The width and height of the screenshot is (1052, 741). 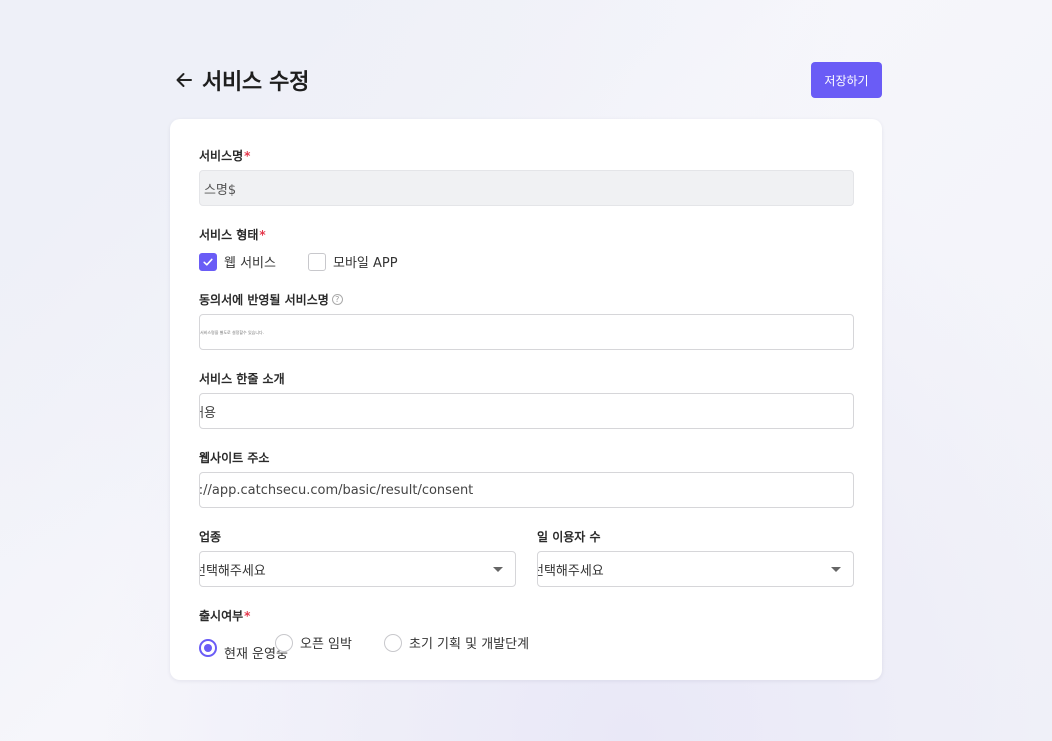 What do you see at coordinates (250, 263) in the screenshot?
I see `checkbox-label: 웹 서비스` at bounding box center [250, 263].